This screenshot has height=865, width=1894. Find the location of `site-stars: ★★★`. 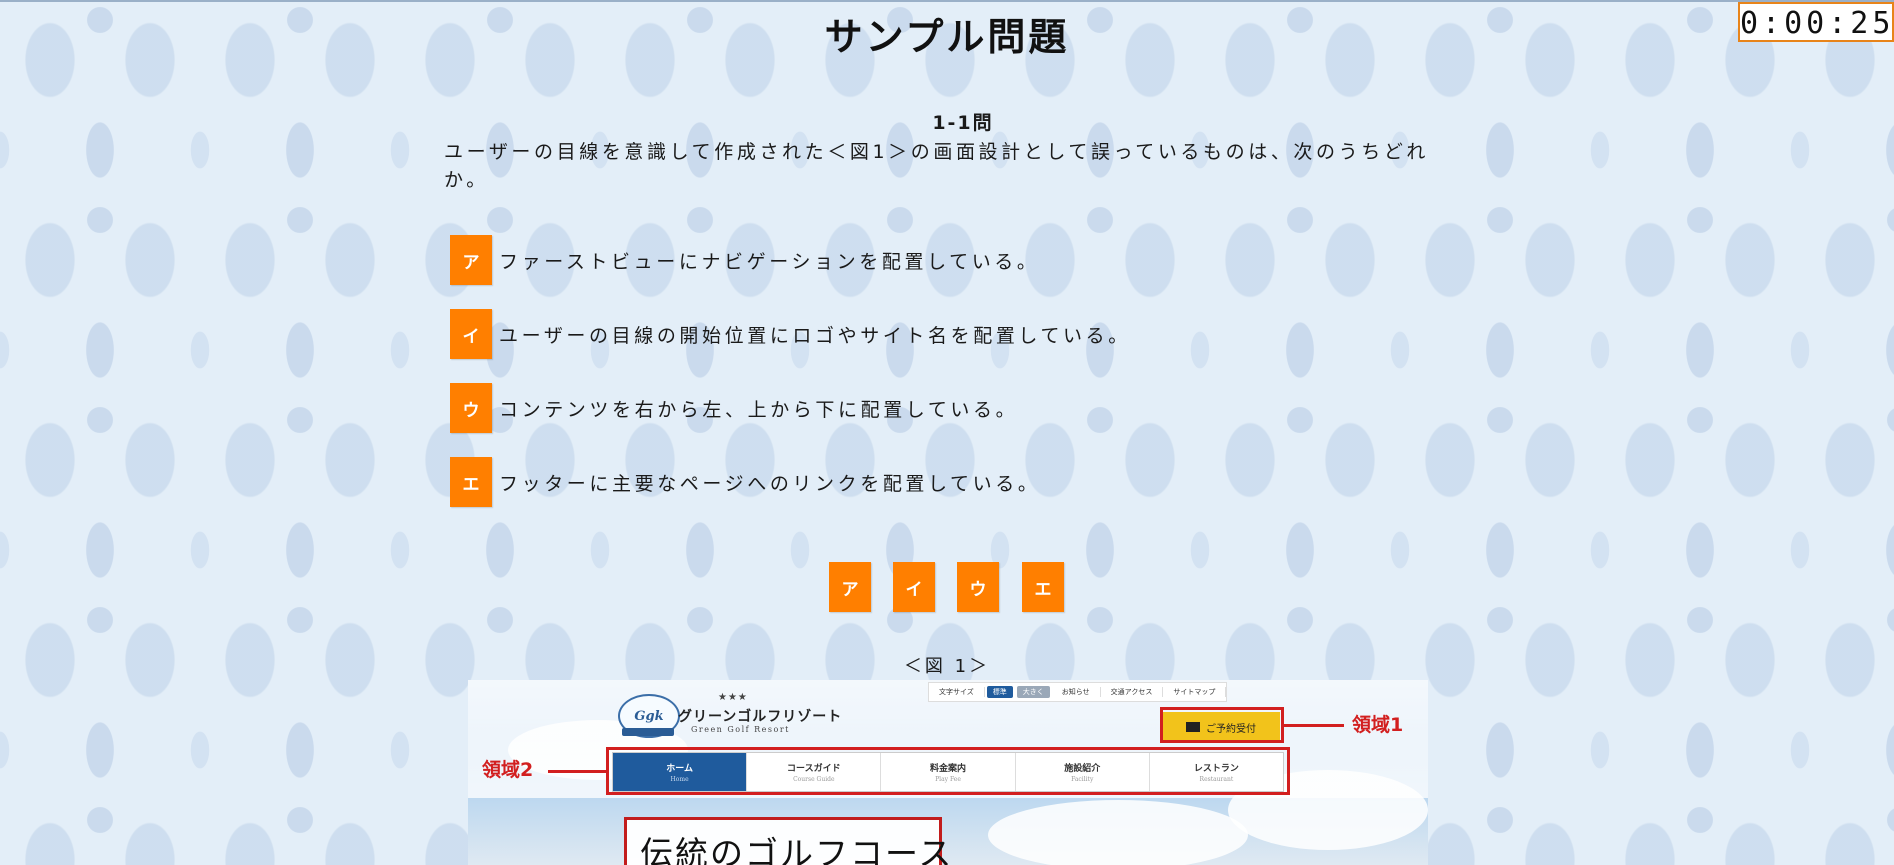

site-stars: ★★★ is located at coordinates (733, 697).